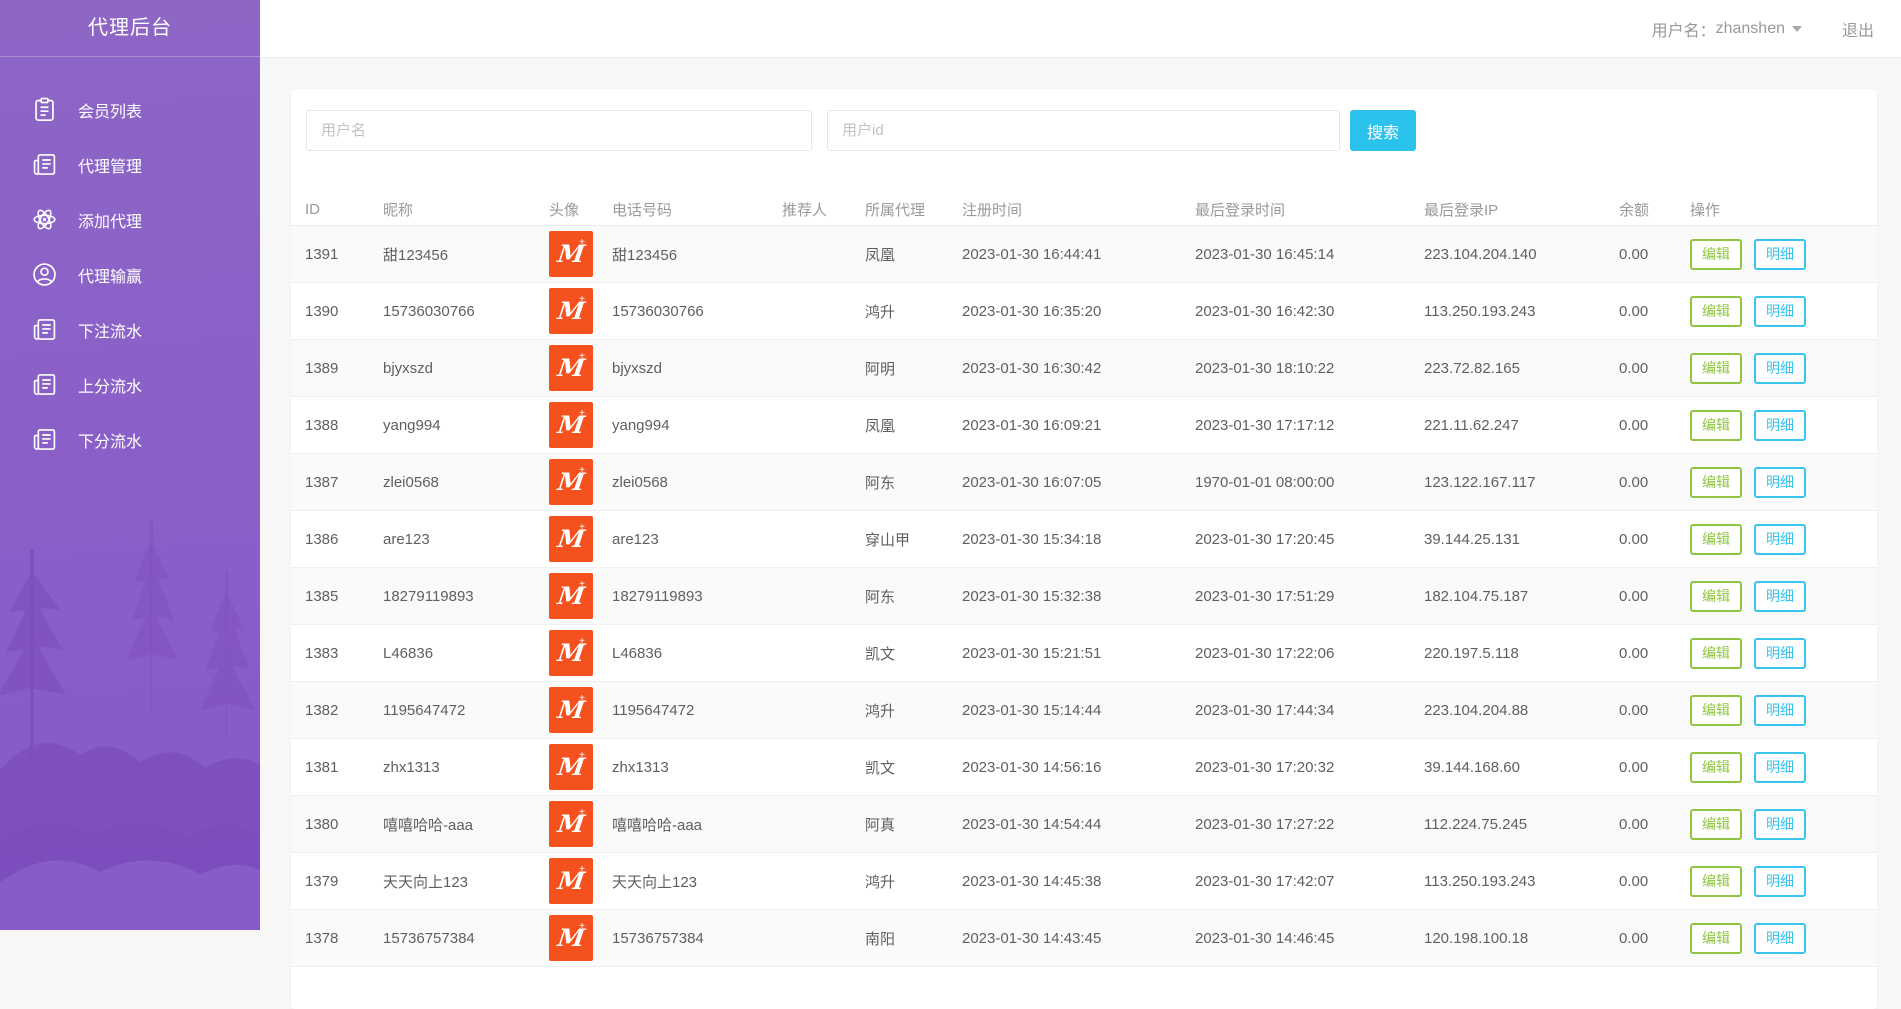  I want to click on sidebar-item-agent-winloss: 代理输赢, so click(130, 274).